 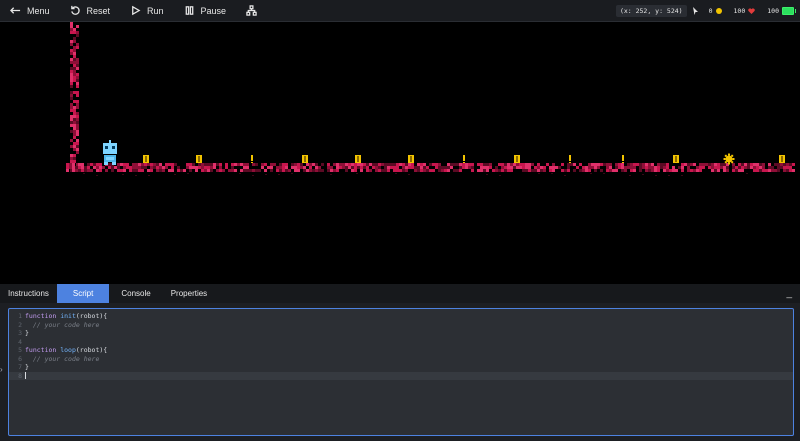 What do you see at coordinates (74, 97) in the screenshot?
I see `left-wall` at bounding box center [74, 97].